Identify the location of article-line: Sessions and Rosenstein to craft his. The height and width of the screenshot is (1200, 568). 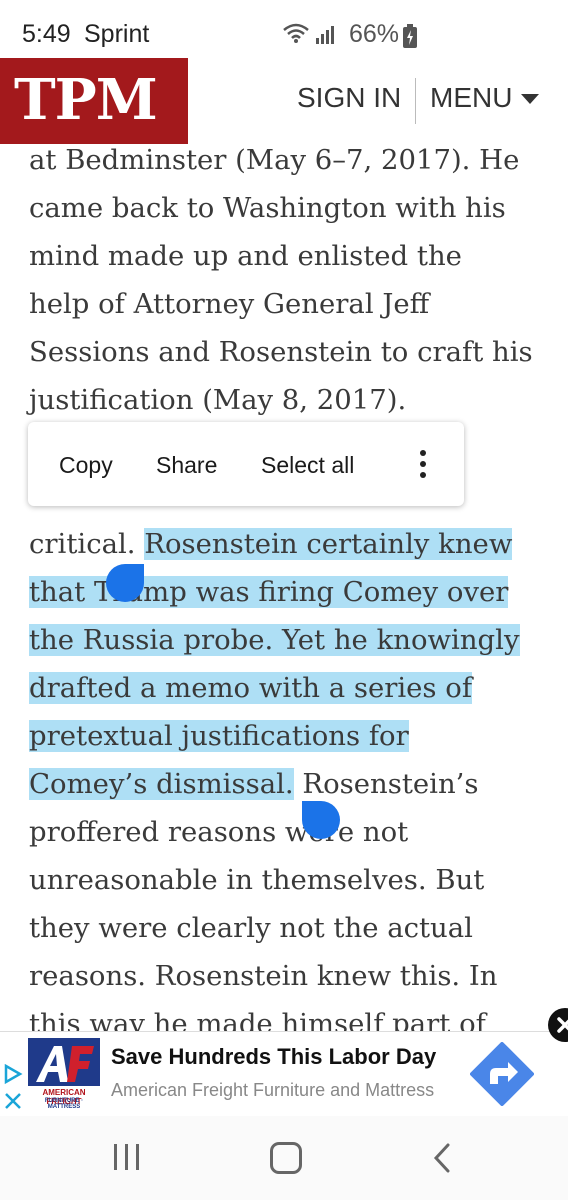
(281, 352).